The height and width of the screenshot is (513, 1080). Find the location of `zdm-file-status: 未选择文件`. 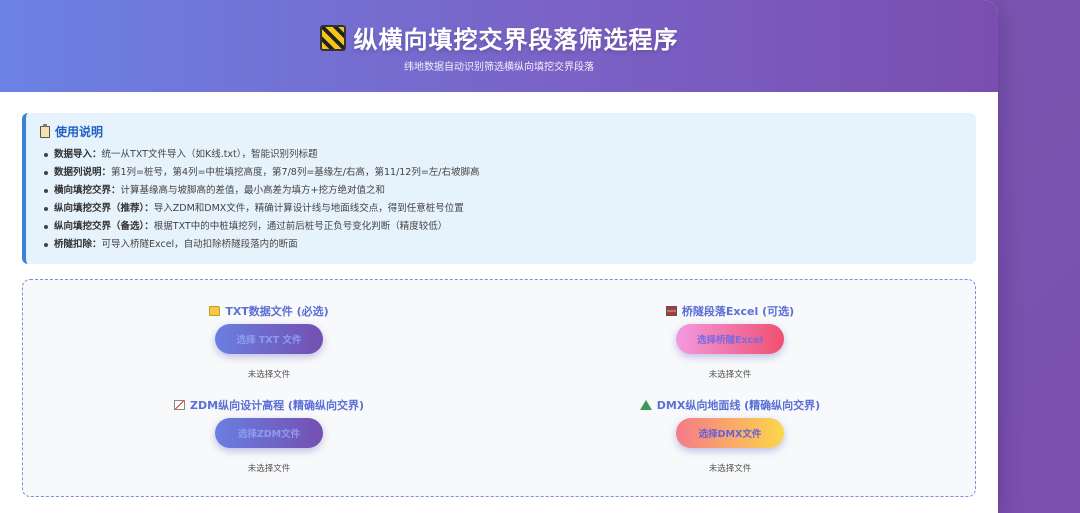

zdm-file-status: 未选择文件 is located at coordinates (269, 469).